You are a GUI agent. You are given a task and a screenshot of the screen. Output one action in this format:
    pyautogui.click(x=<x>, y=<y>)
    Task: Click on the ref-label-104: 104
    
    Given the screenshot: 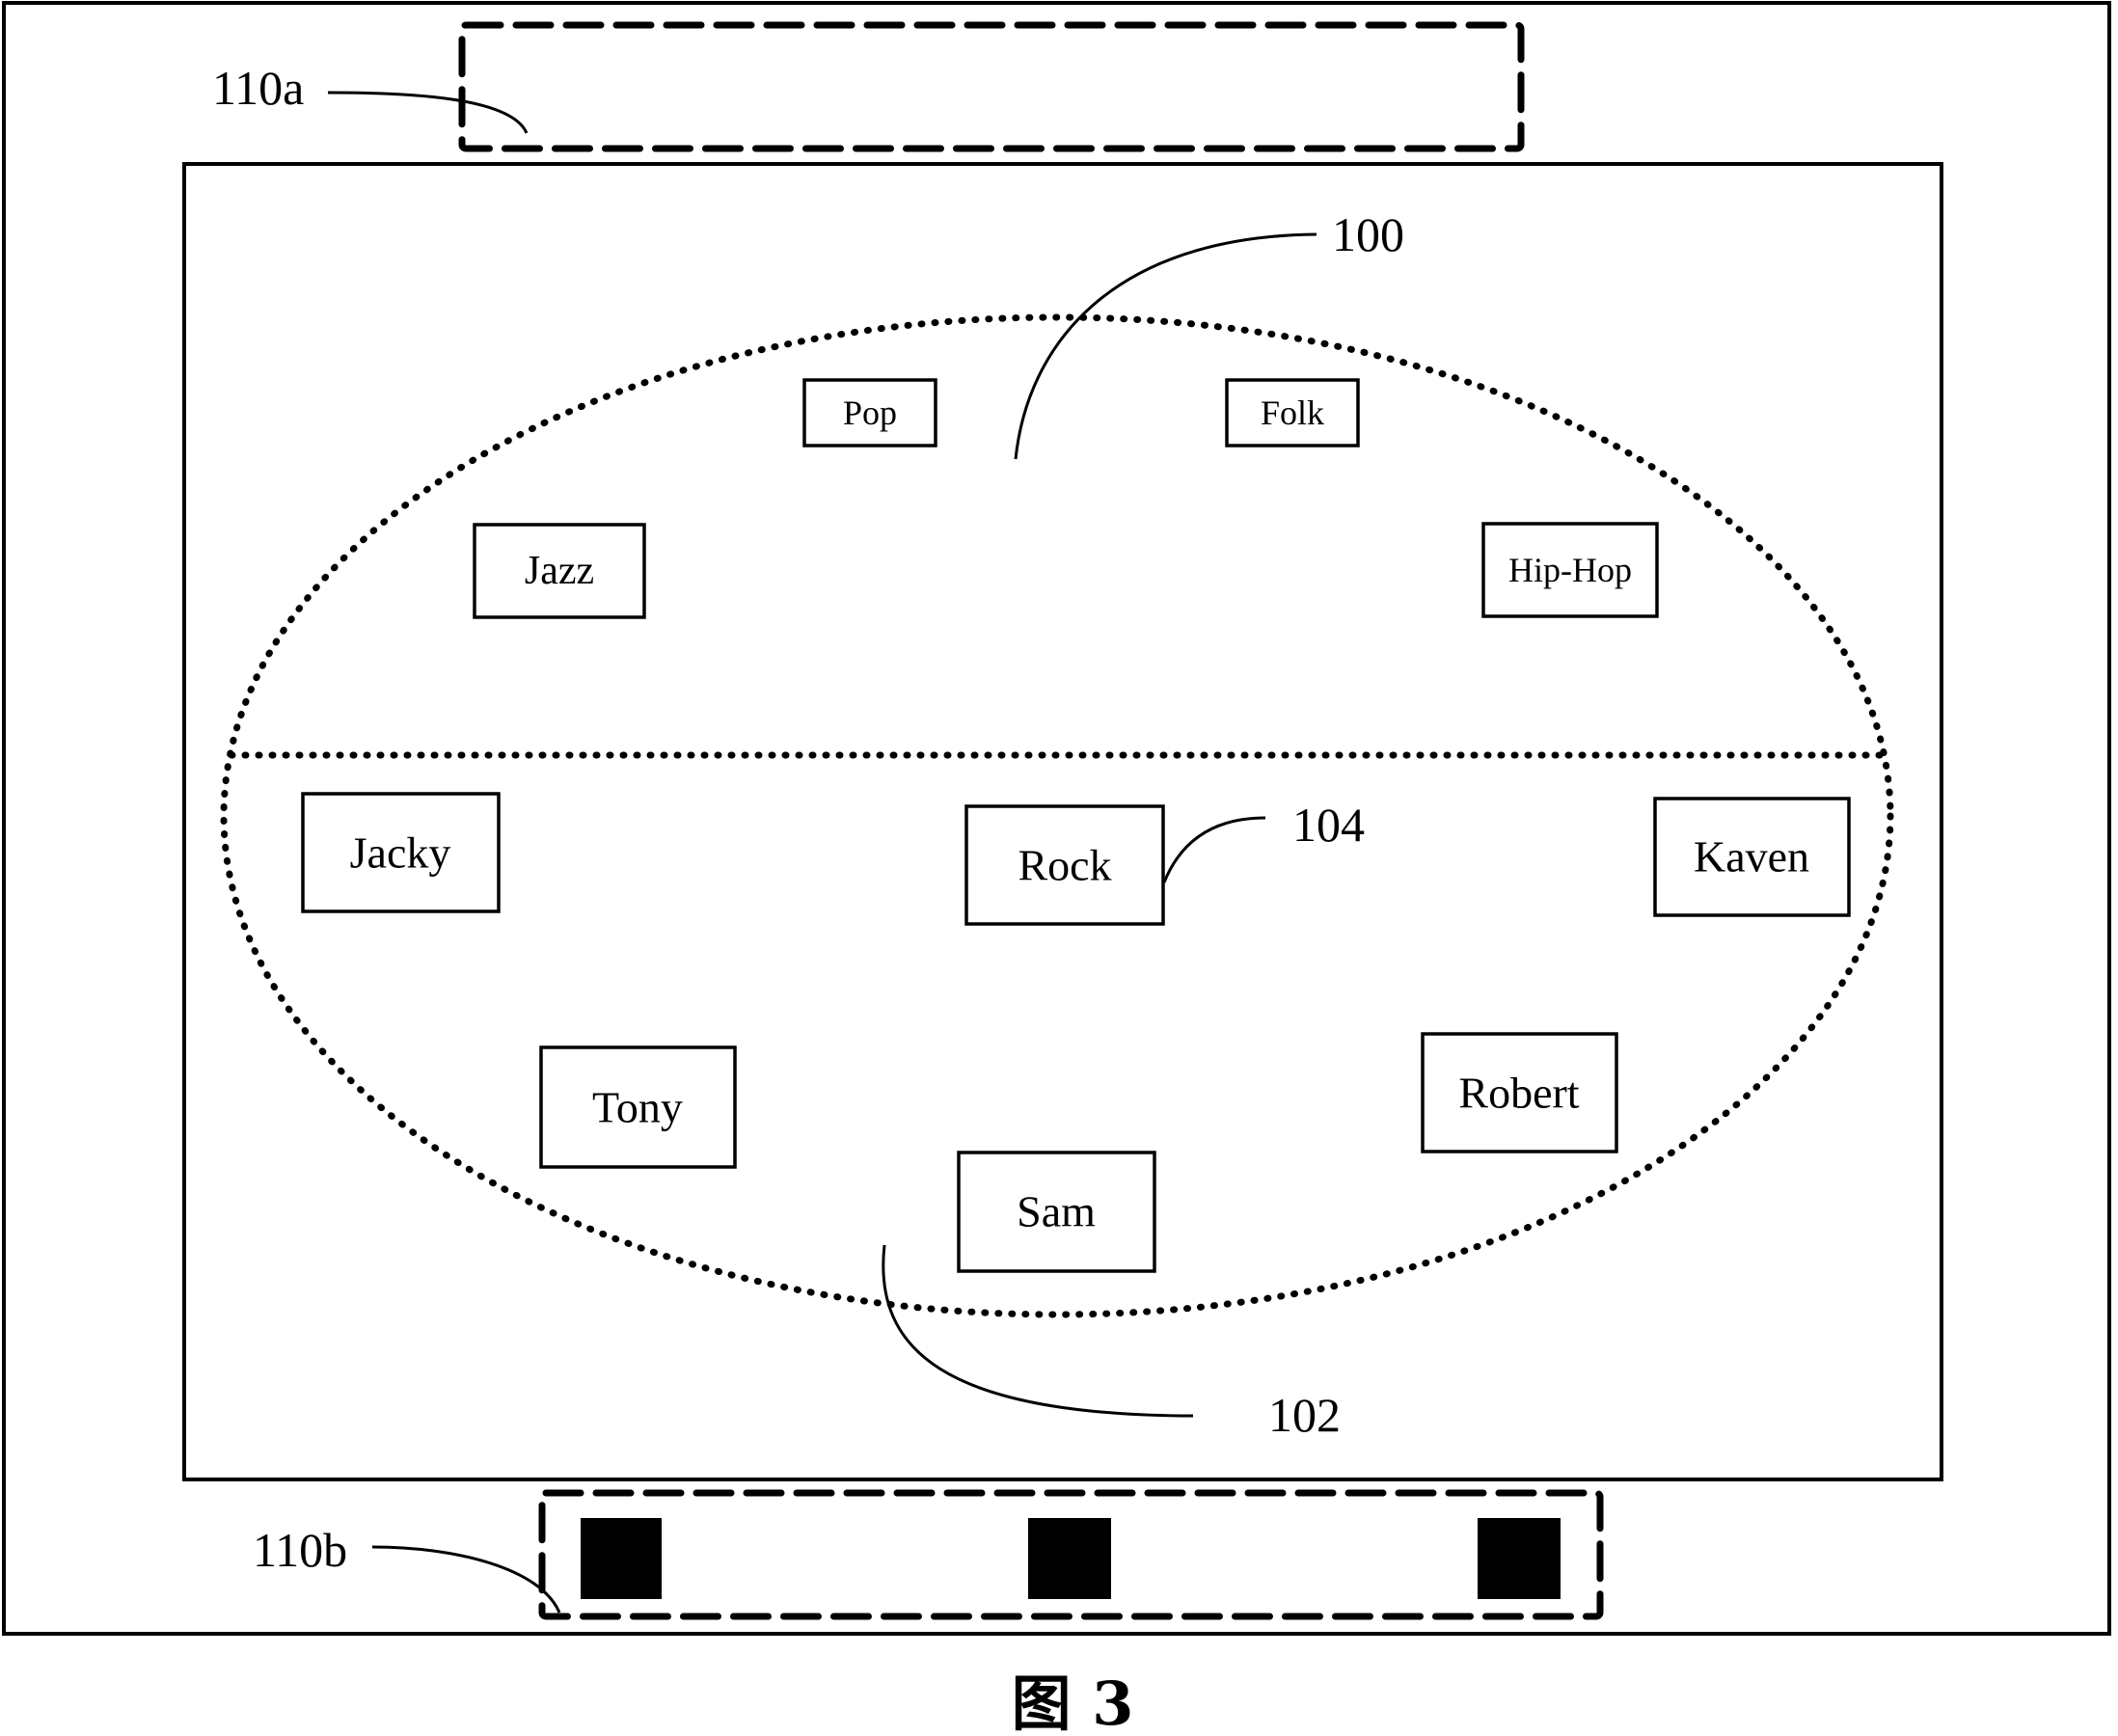 What is the action you would take?
    pyautogui.click(x=1328, y=825)
    